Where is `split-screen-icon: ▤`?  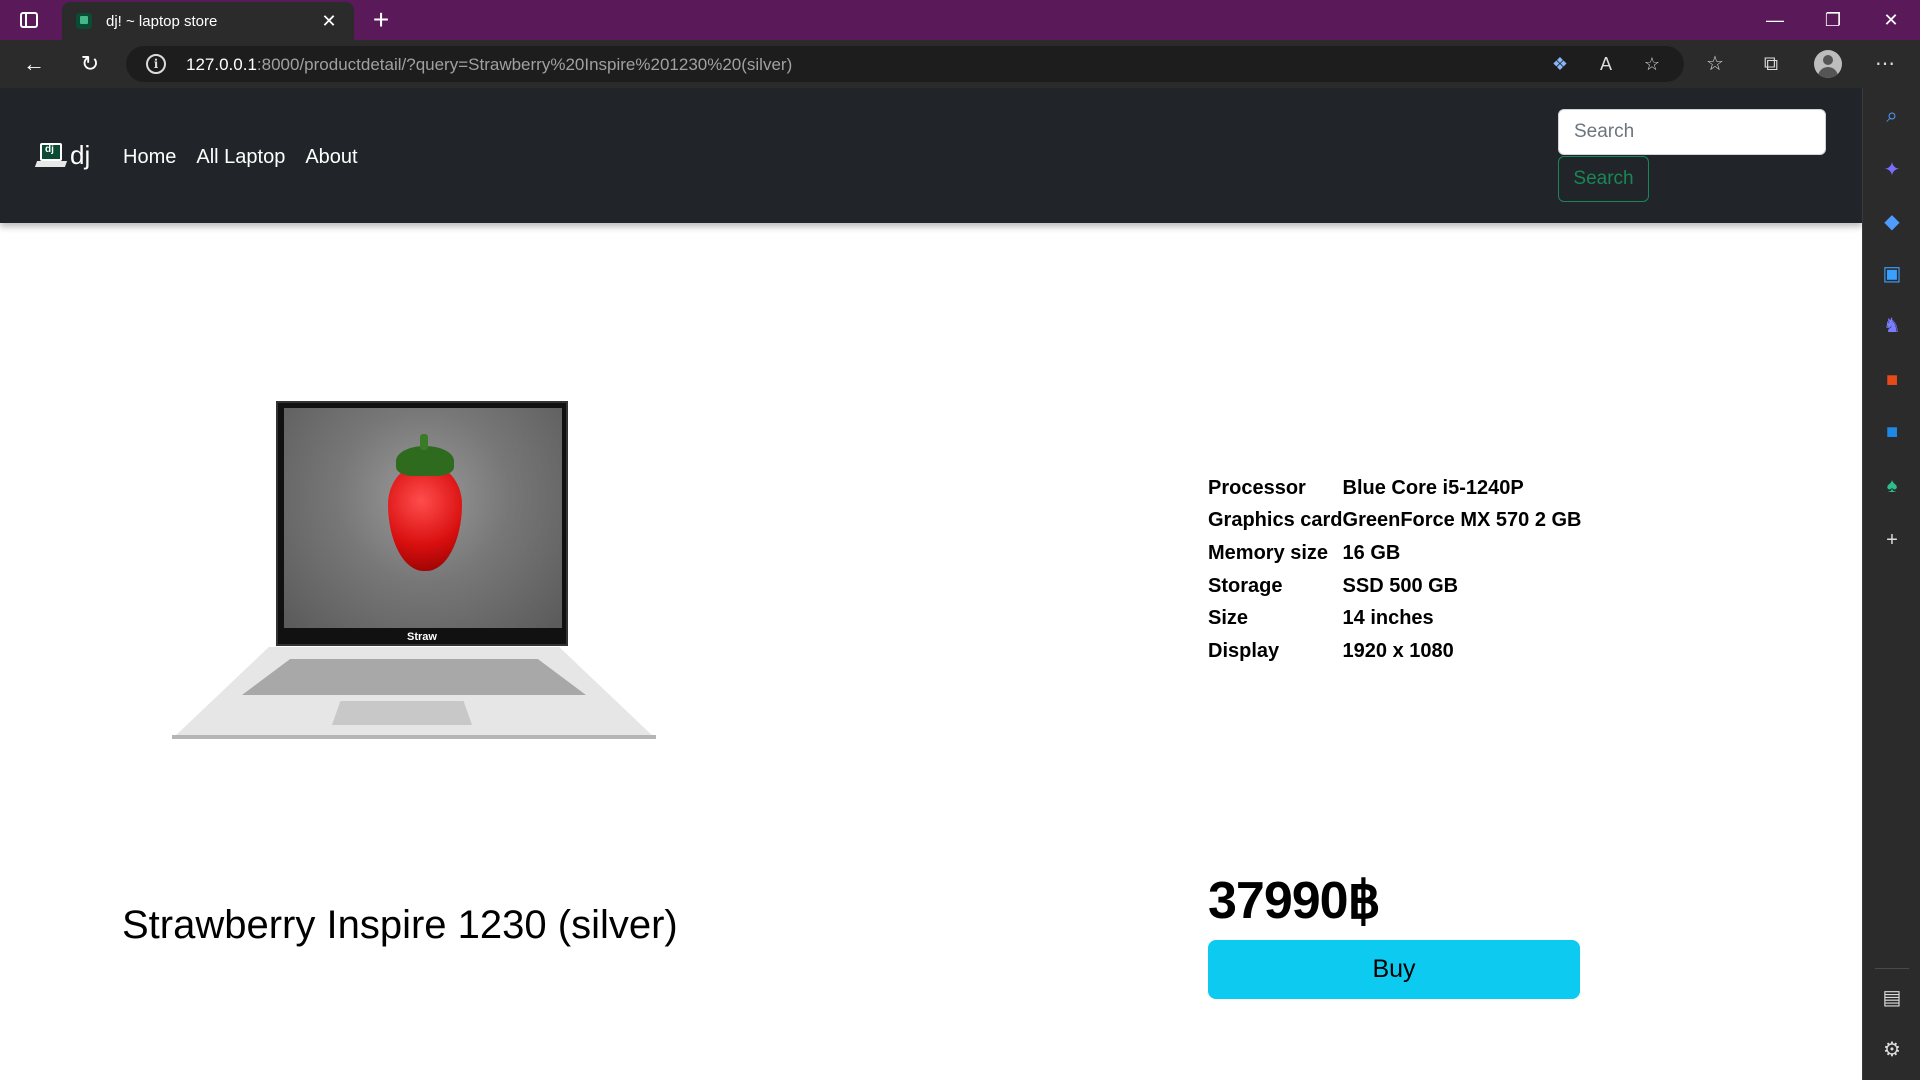
split-screen-icon: ▤ is located at coordinates (1892, 998).